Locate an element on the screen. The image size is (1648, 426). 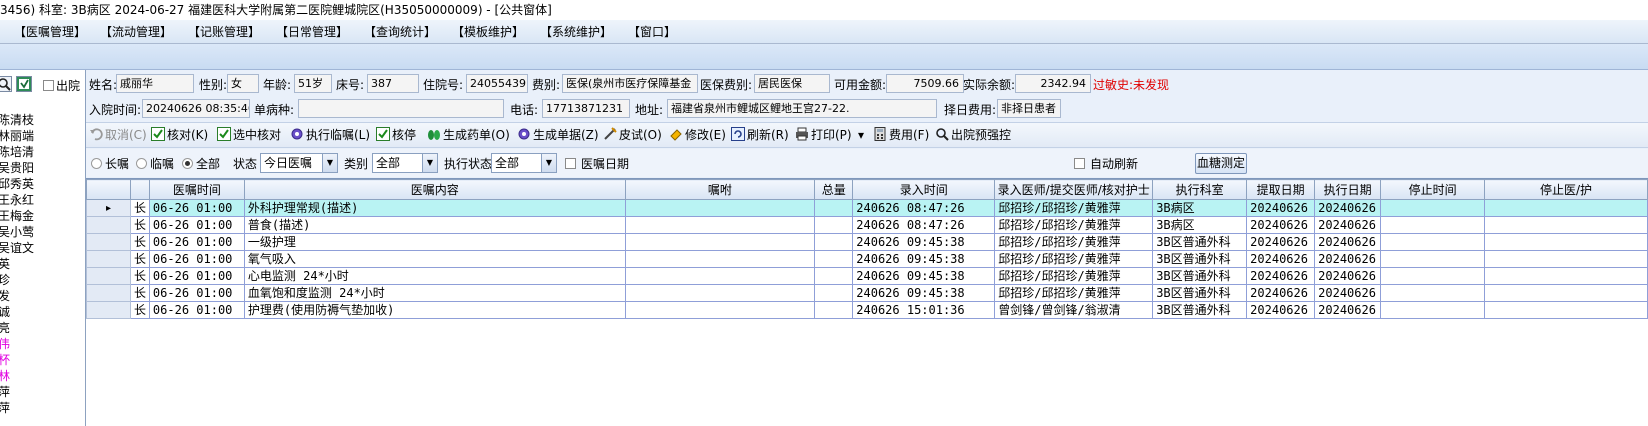
menu-flow-management: 【流动管理】 is located at coordinates (136, 32).